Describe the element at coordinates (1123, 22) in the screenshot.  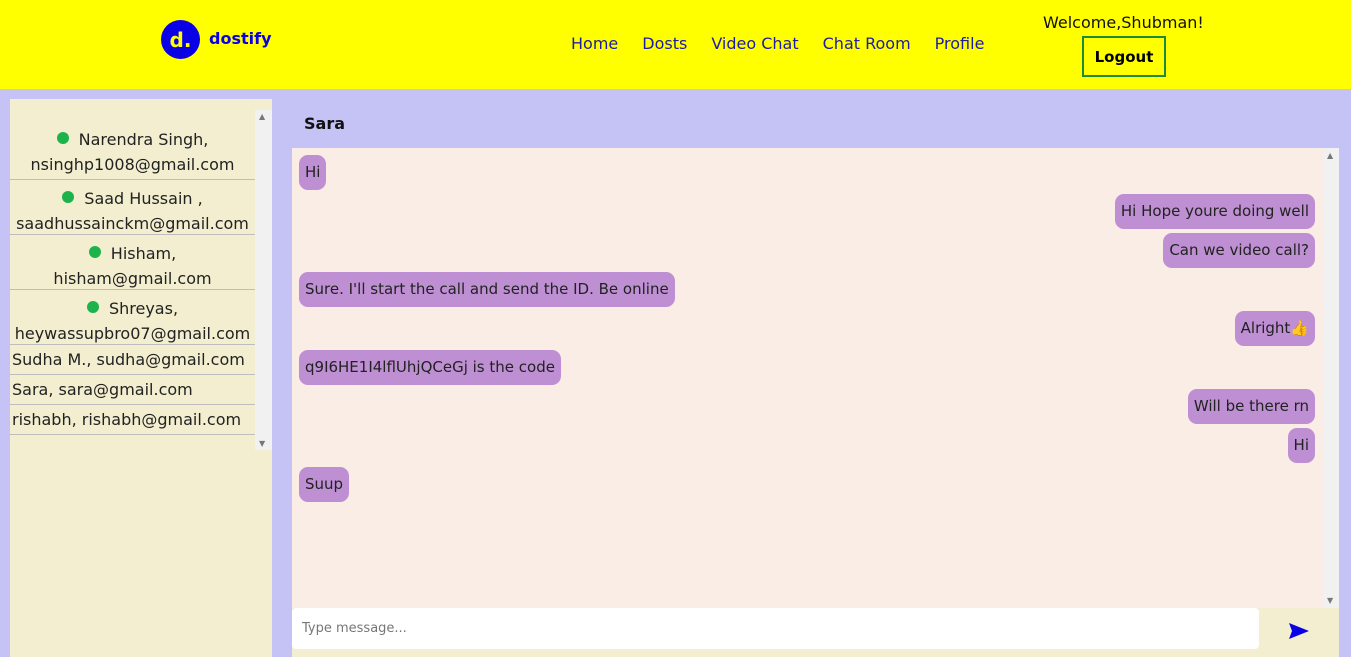
I see `welcome-text: Welcome,Shubman!` at that location.